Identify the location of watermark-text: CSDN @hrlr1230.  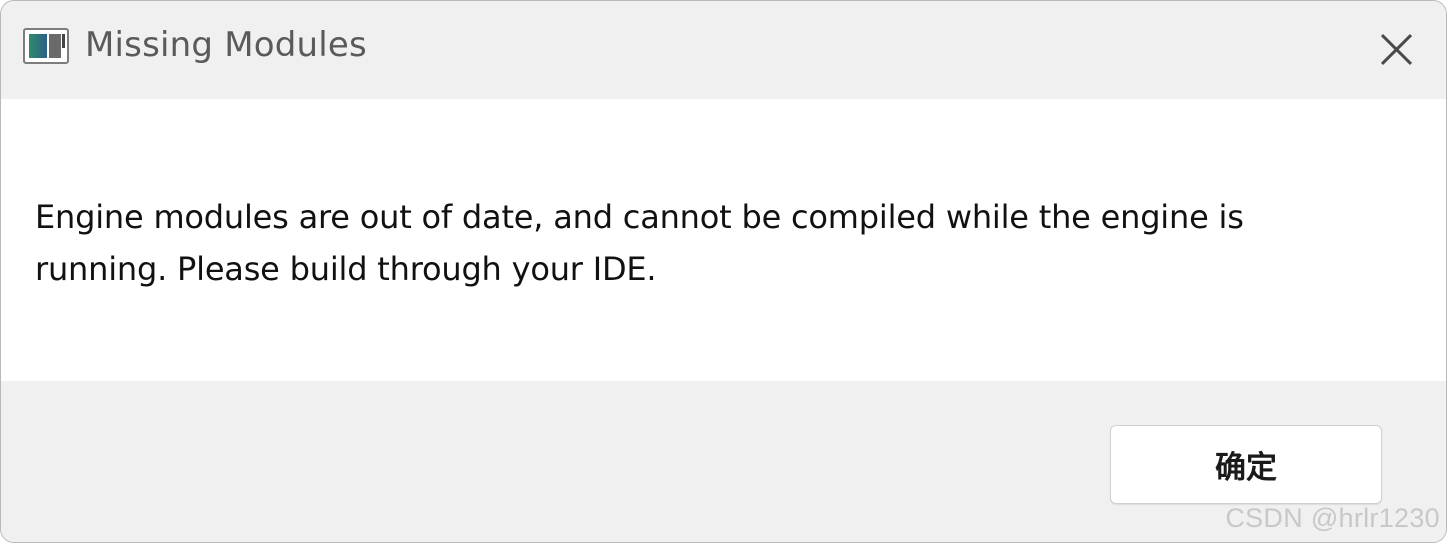
(1332, 518).